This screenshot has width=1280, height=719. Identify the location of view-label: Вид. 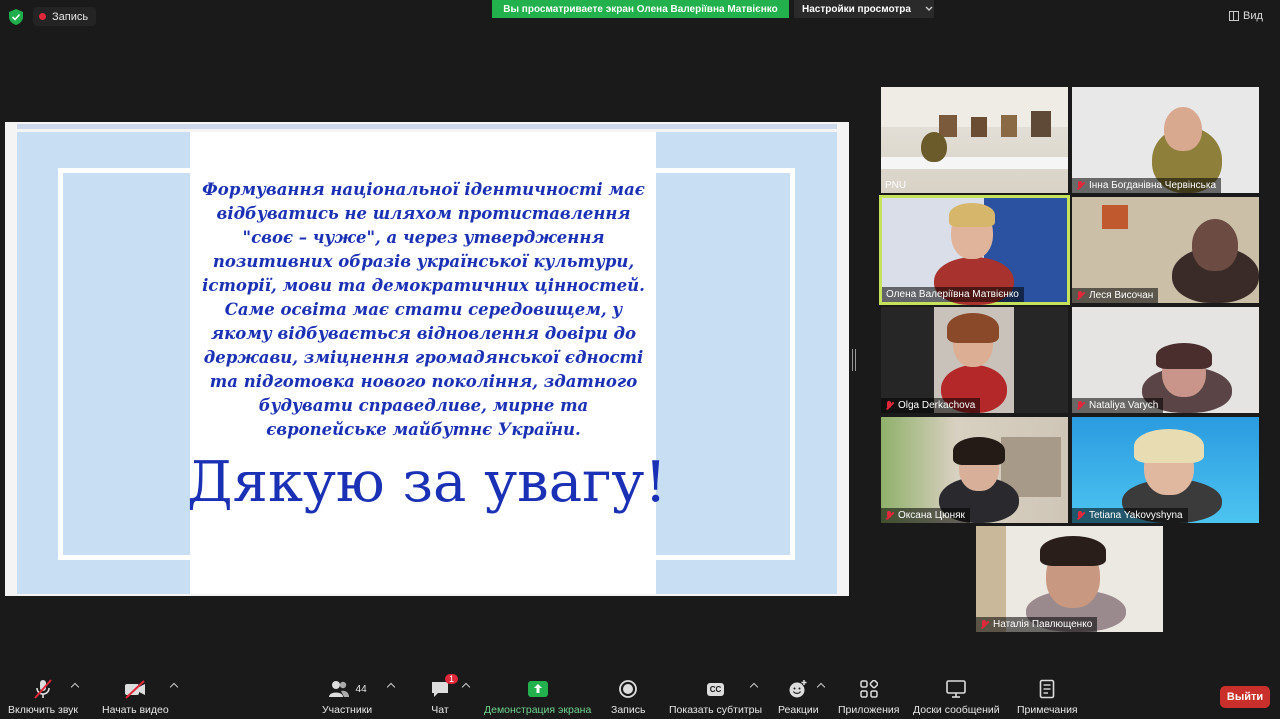
(1253, 16).